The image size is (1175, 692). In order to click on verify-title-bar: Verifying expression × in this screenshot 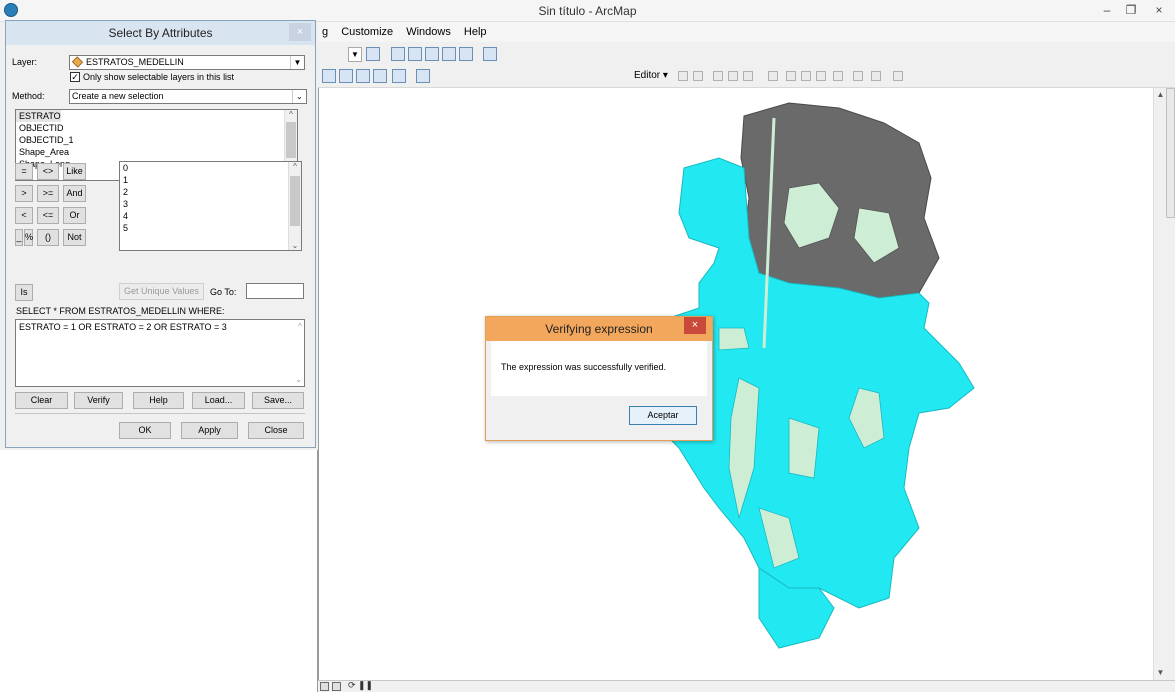, I will do `click(599, 329)`.